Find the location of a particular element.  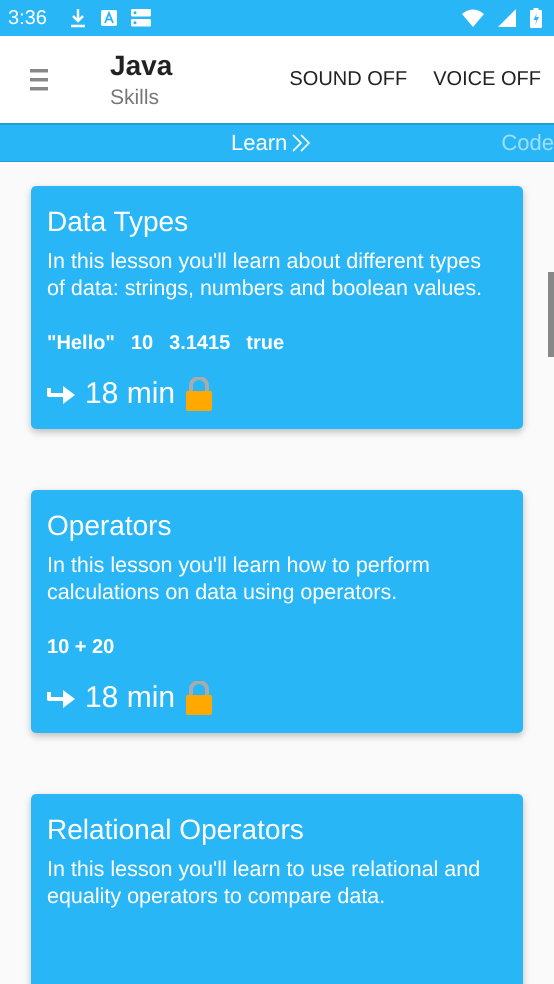

lesson-title: Operators is located at coordinates (109, 526).